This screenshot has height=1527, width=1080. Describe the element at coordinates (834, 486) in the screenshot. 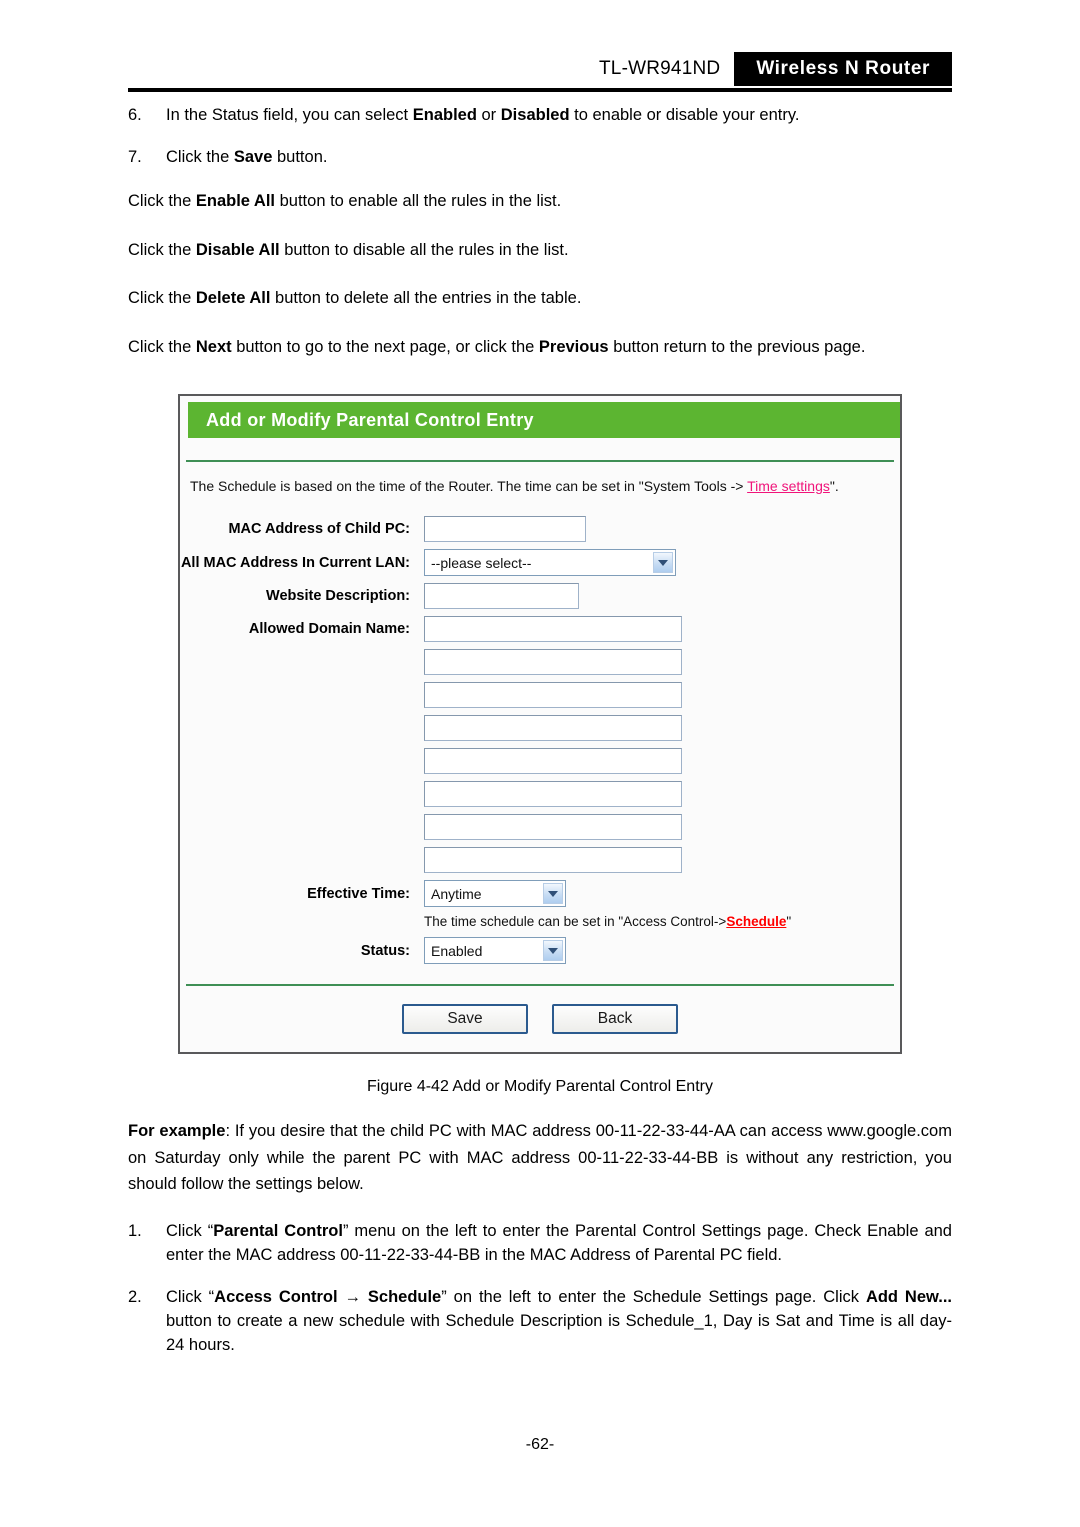

I see `panel-note-suffix: ".` at that location.